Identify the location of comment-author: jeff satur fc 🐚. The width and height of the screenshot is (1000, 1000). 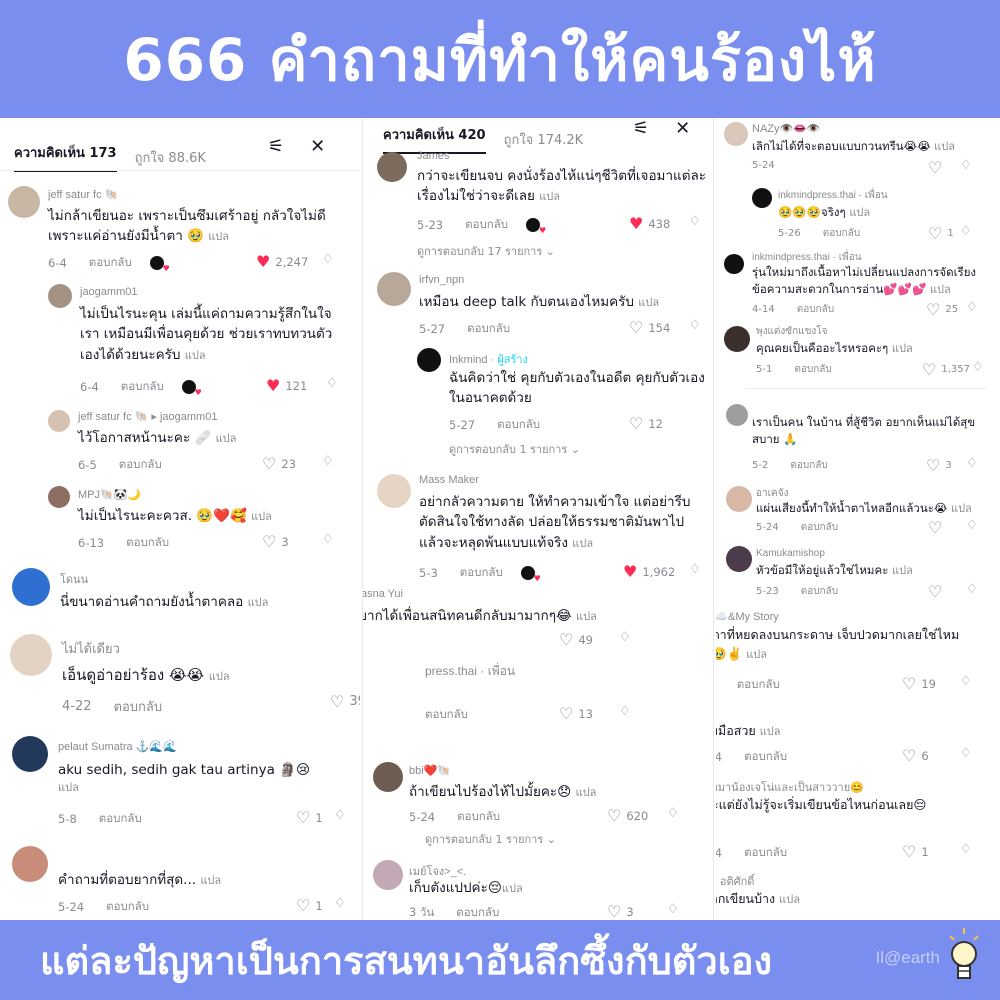
(83, 194).